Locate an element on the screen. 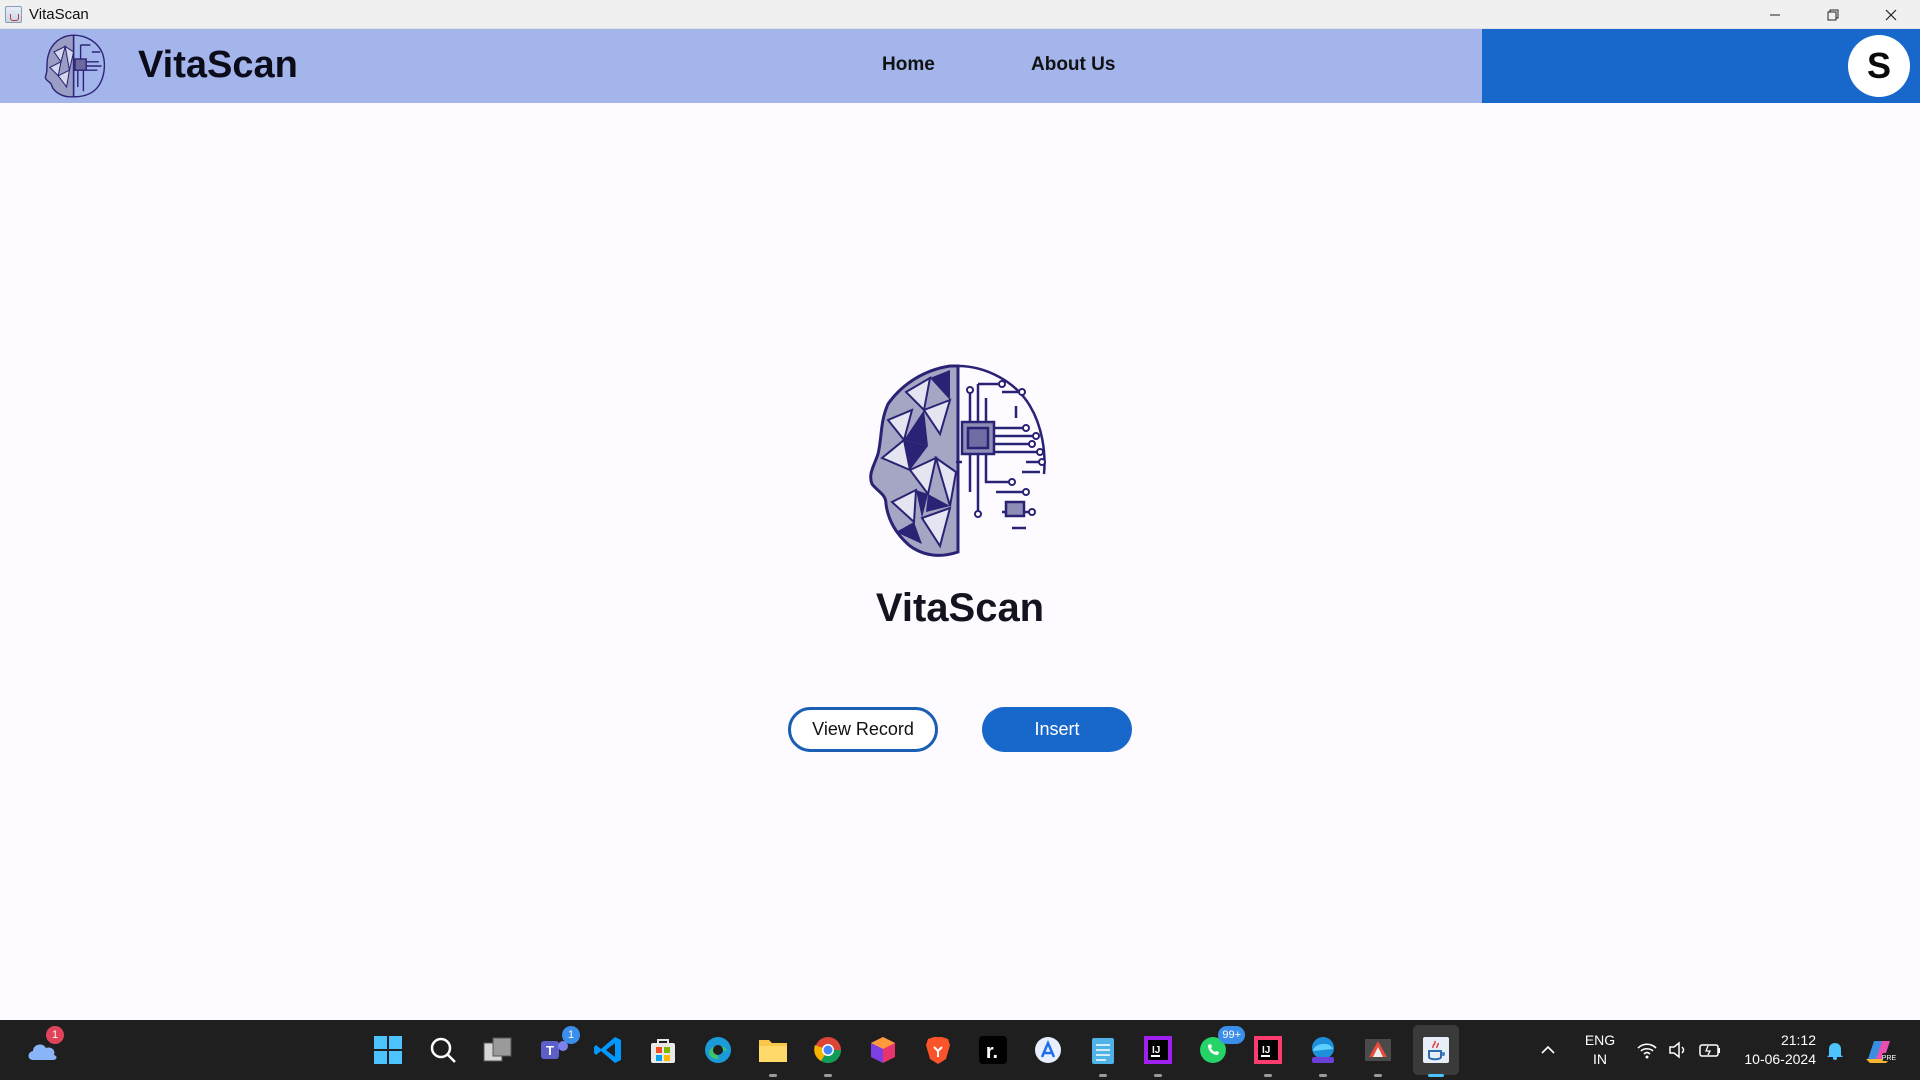 This screenshot has width=1920, height=1080. insert-button: Insert is located at coordinates (1057, 729).